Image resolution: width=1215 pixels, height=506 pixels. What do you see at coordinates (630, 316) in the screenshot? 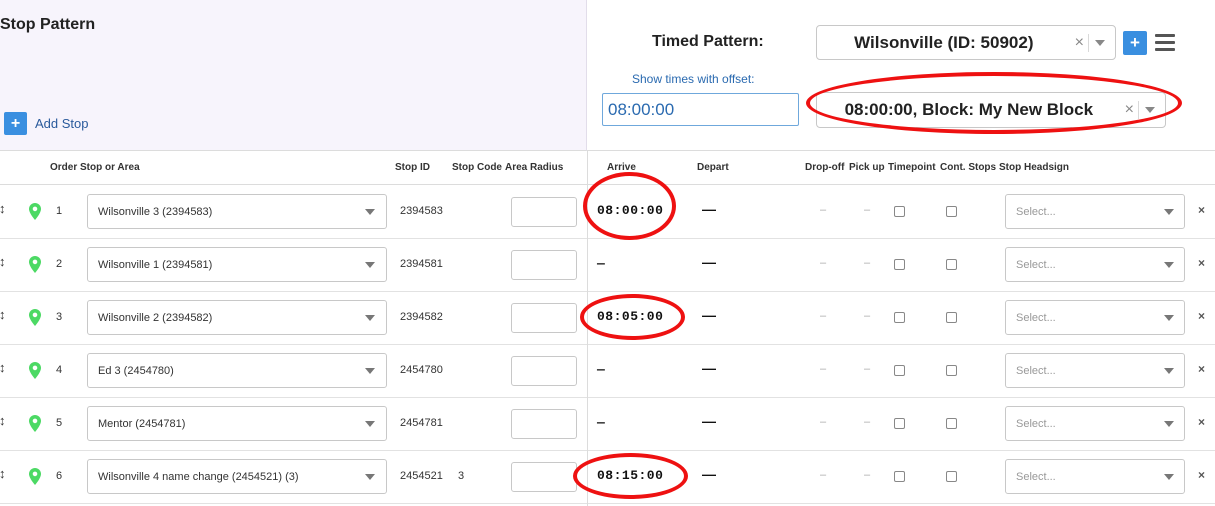
I see `arrive-time: 08:05:00` at bounding box center [630, 316].